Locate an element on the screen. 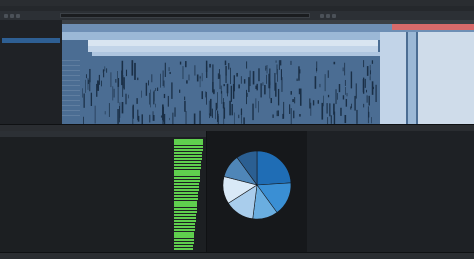  settings-icon is located at coordinates (322, 16).